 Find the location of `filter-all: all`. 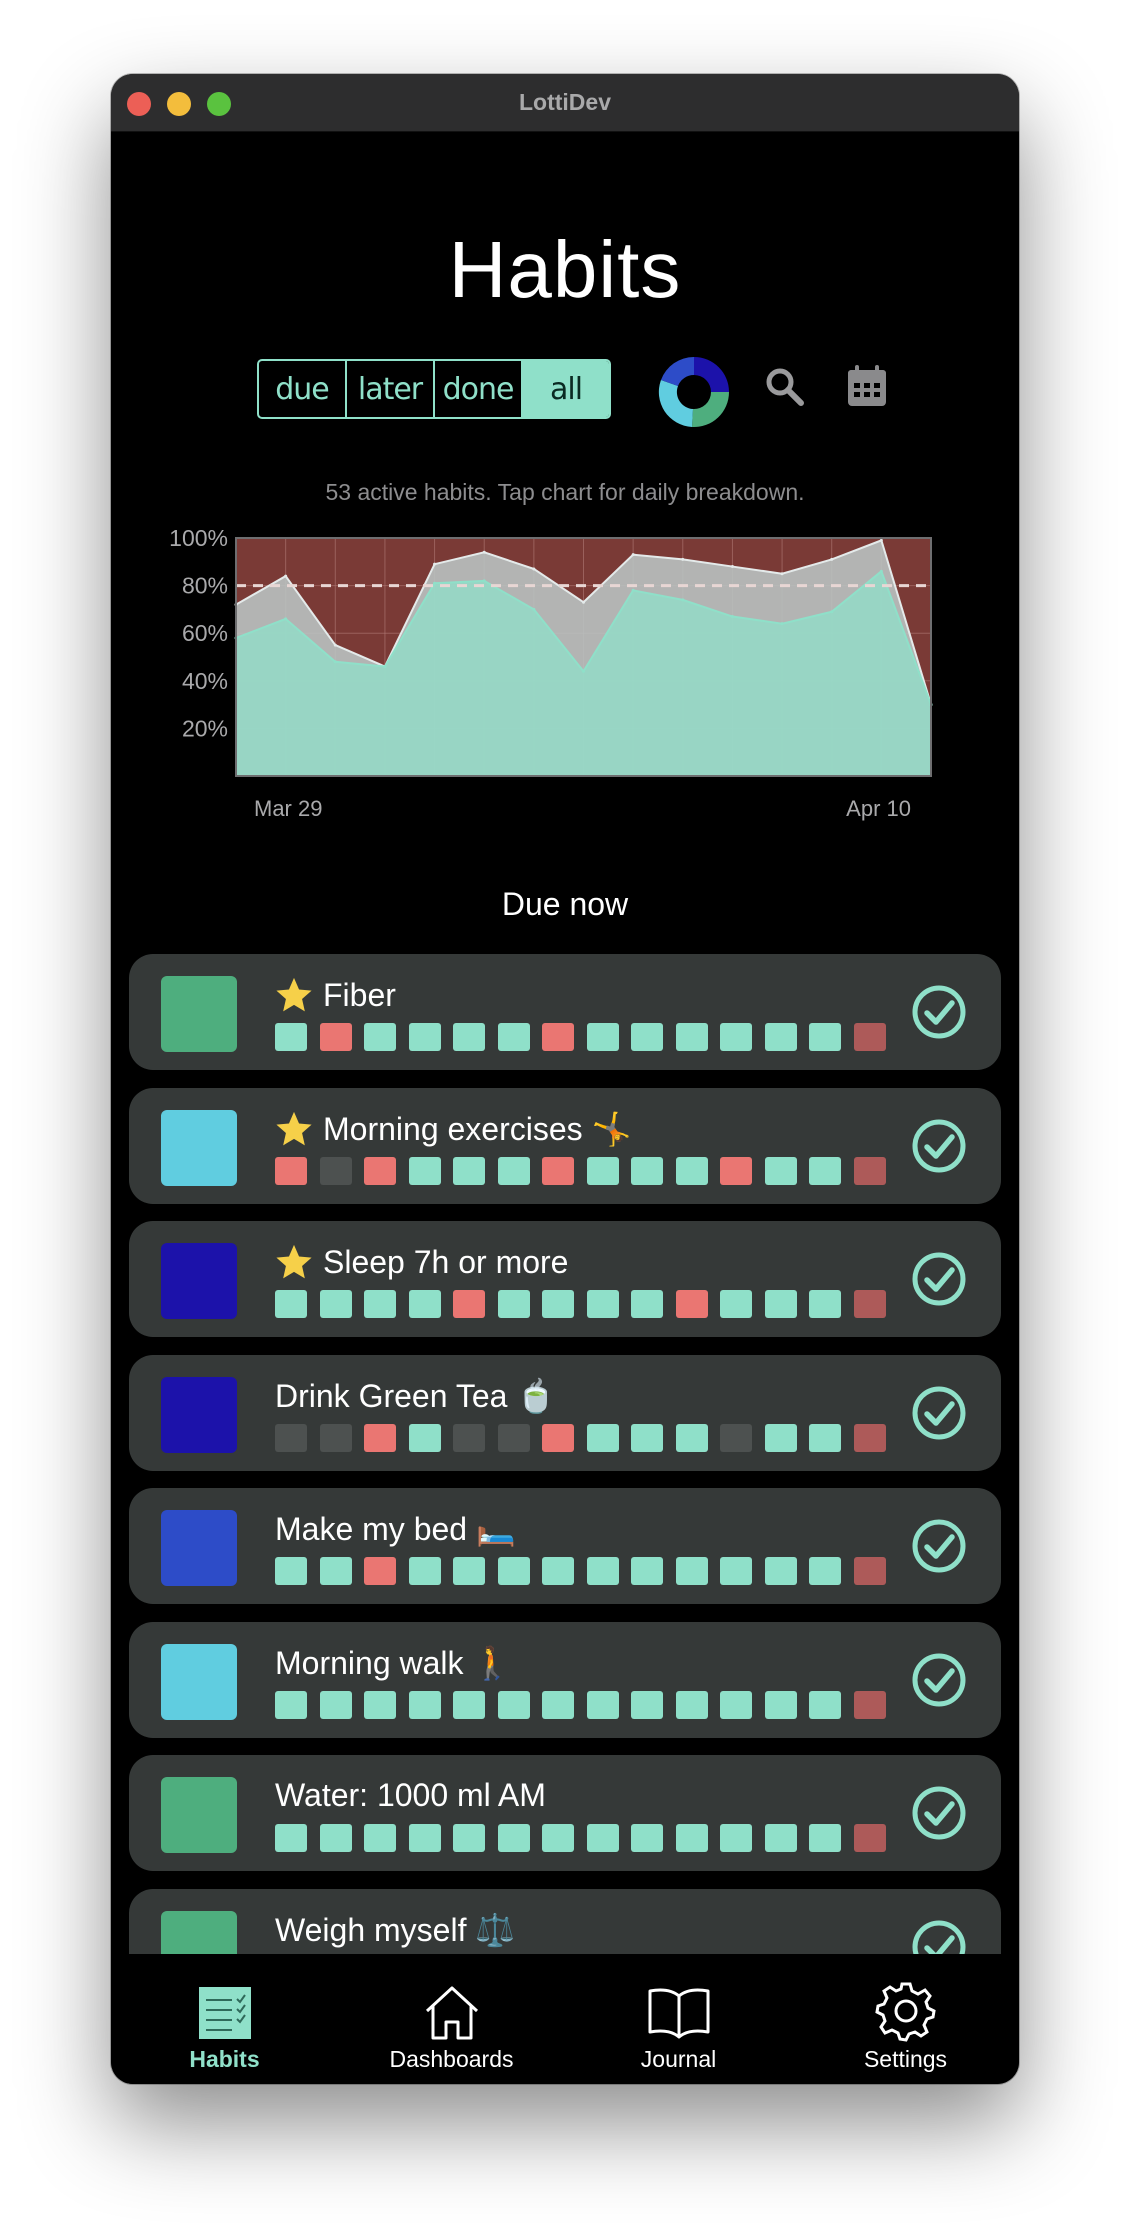

filter-all: all is located at coordinates (566, 389).